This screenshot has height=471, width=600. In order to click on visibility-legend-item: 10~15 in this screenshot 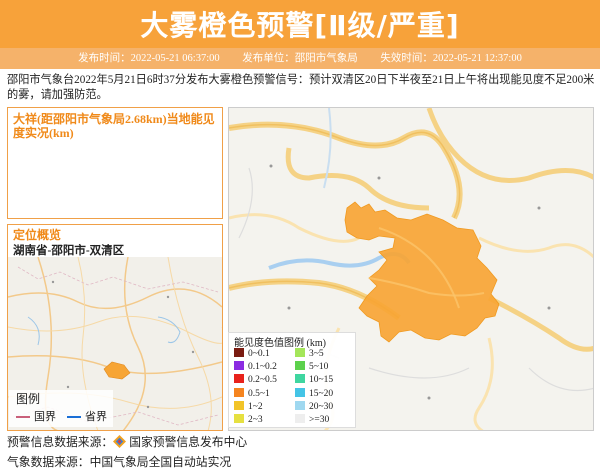, I will do `click(314, 380)`.